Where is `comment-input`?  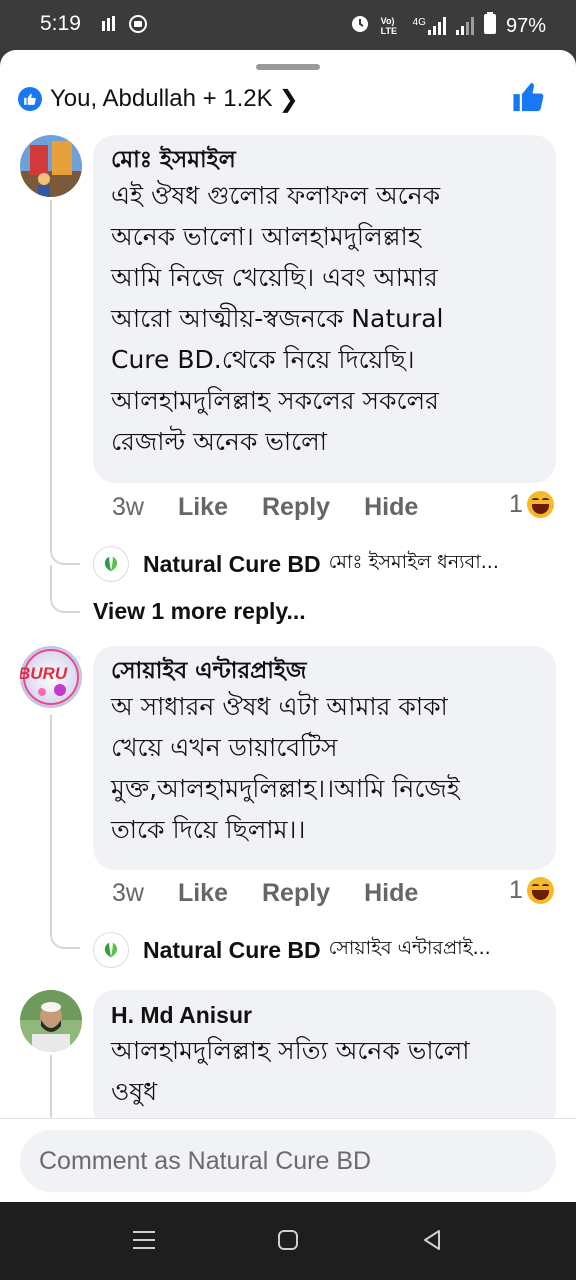
comment-input is located at coordinates (297, 1161).